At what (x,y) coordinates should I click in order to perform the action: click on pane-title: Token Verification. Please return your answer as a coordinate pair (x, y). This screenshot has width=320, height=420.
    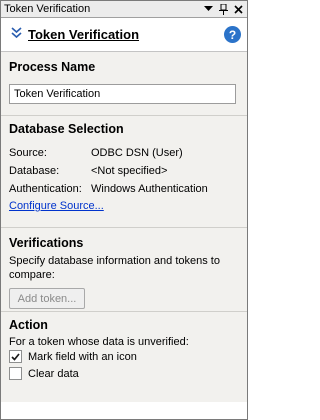
    Looking at the image, I should click on (84, 34).